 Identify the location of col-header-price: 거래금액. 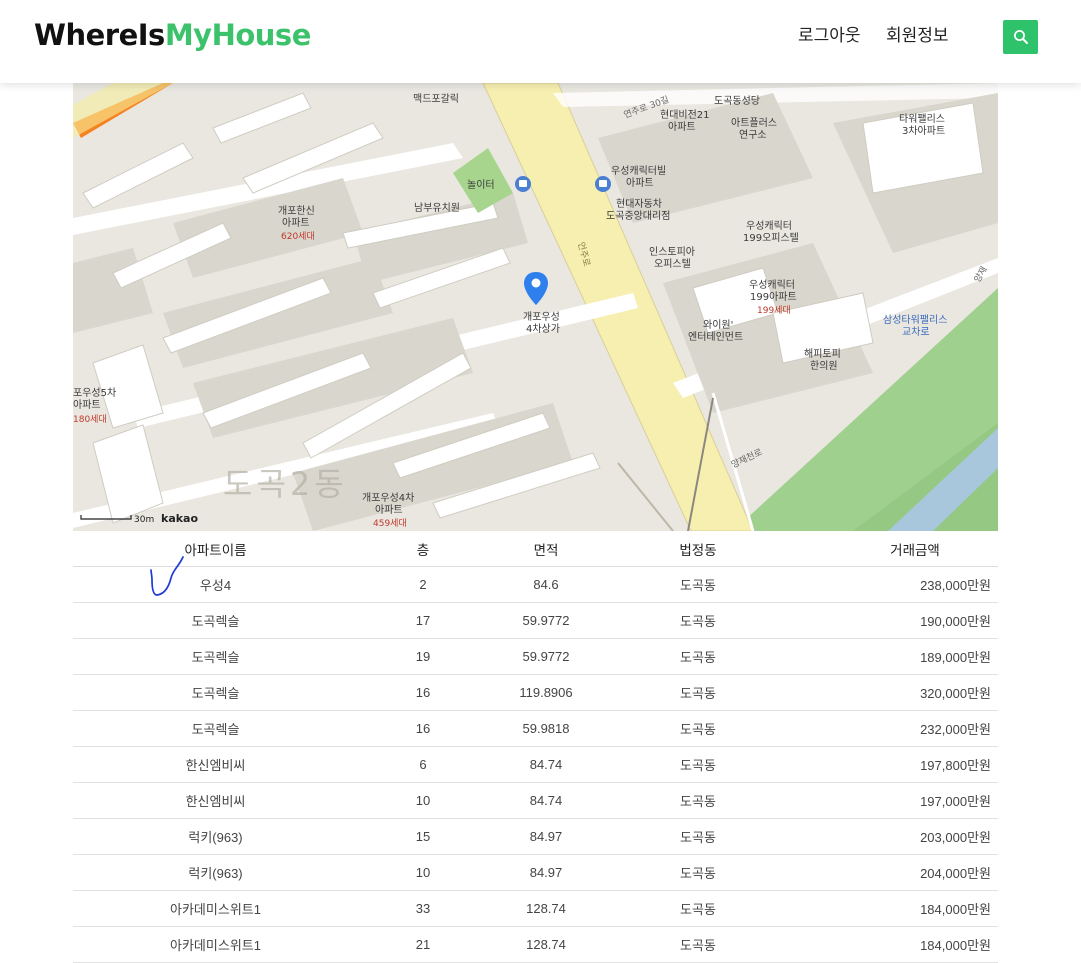
(895, 549).